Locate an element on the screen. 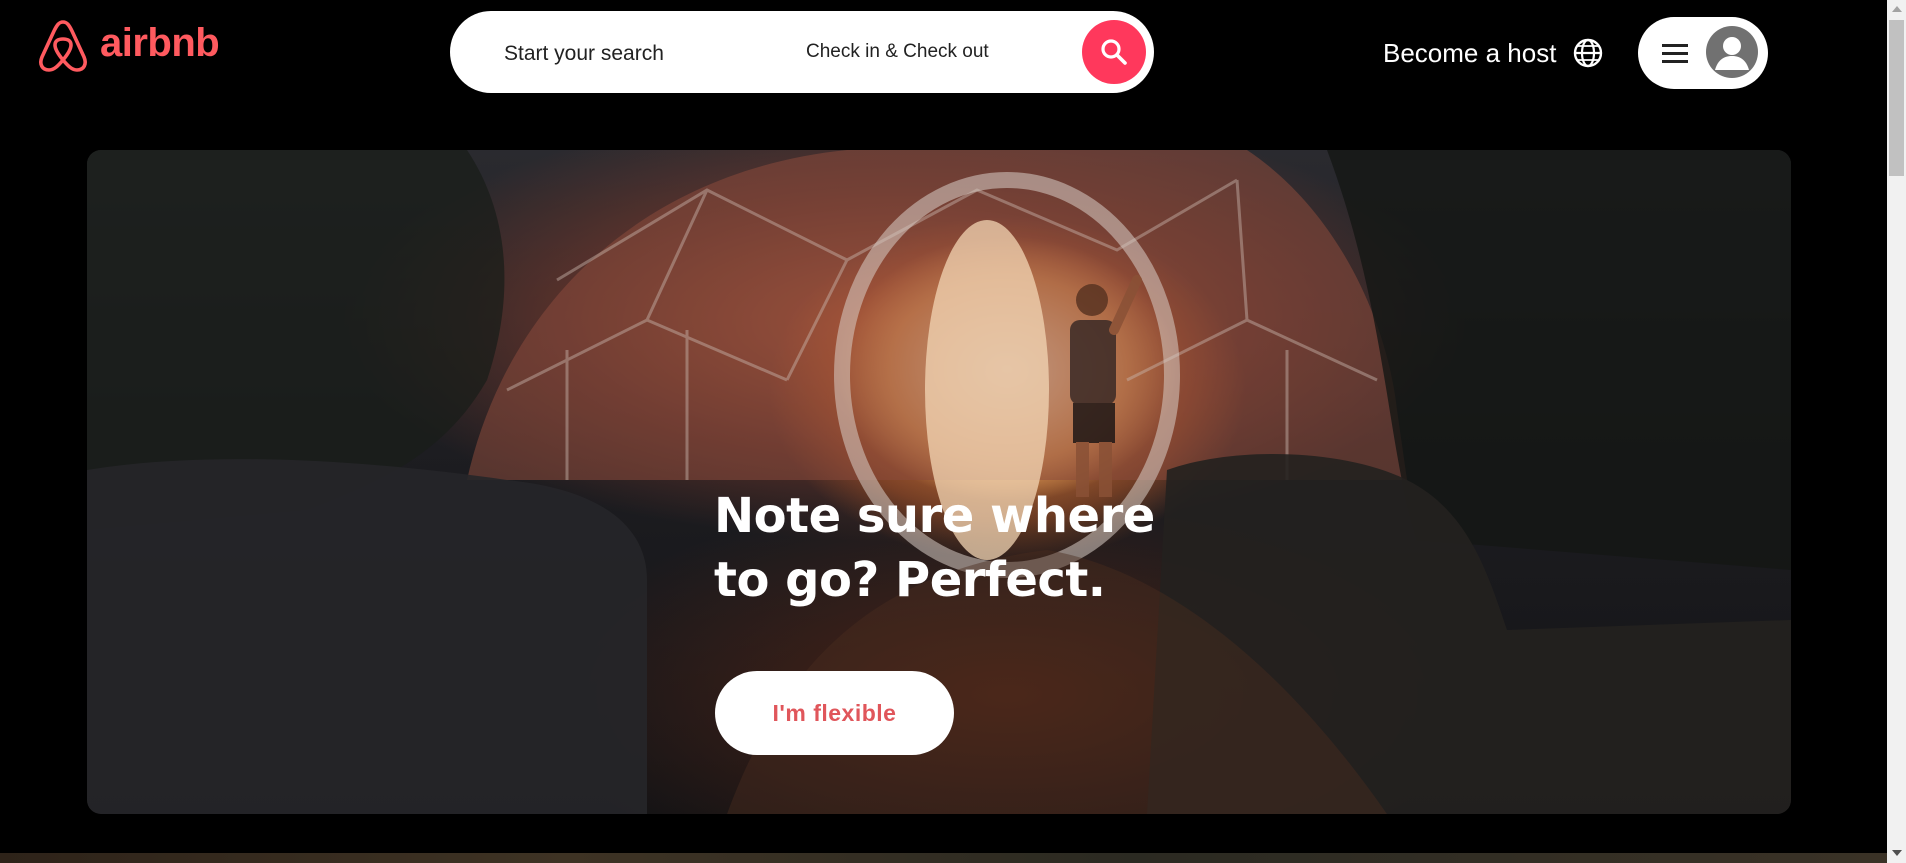  airbnb-logo: airbnb is located at coordinates (128, 46).